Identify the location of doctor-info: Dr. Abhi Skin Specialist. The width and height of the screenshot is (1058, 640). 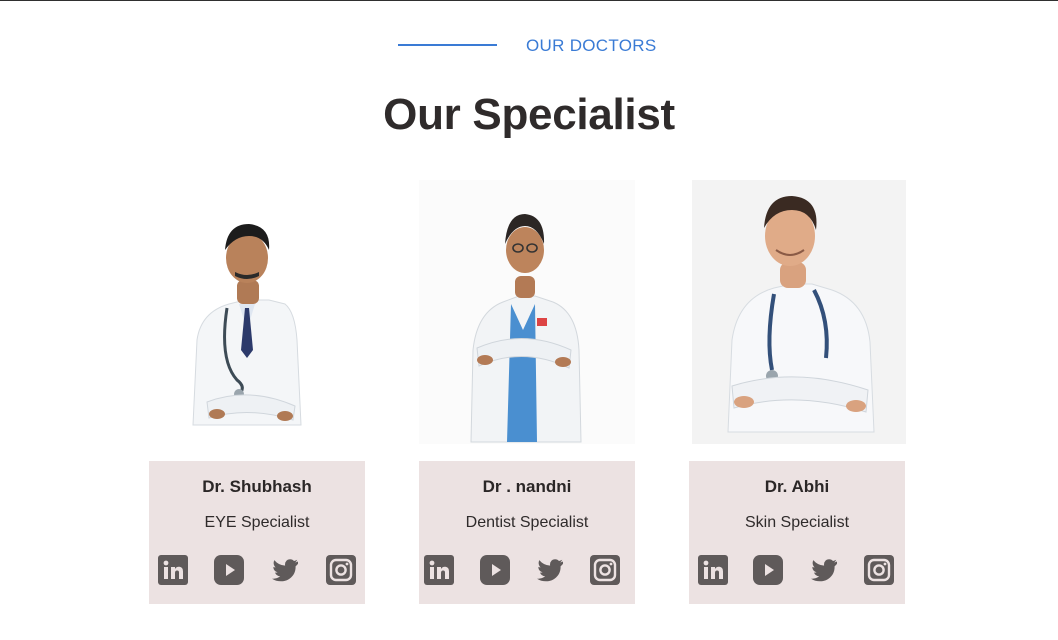
(797, 532).